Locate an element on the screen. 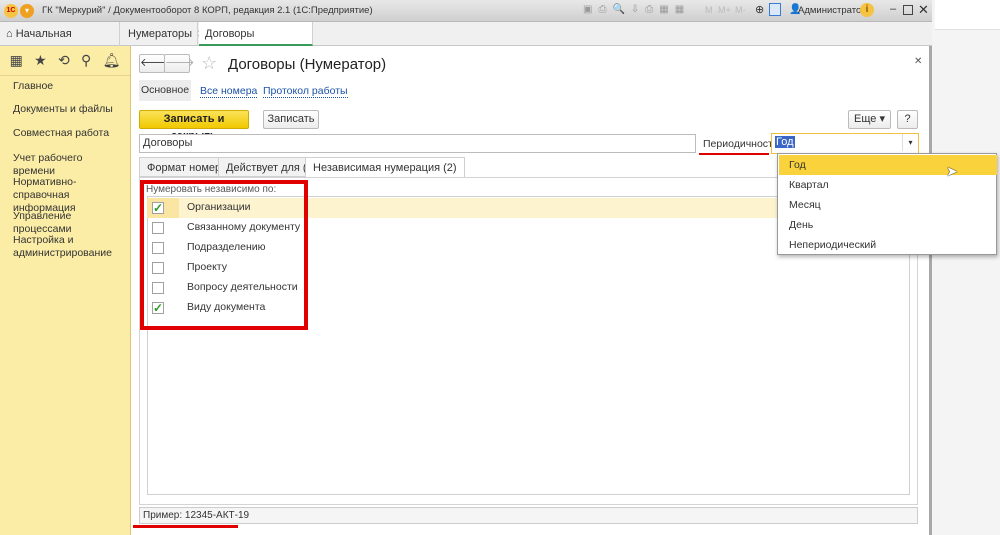 This screenshot has width=1000, height=535. red-highlight-box is located at coordinates (224, 255).